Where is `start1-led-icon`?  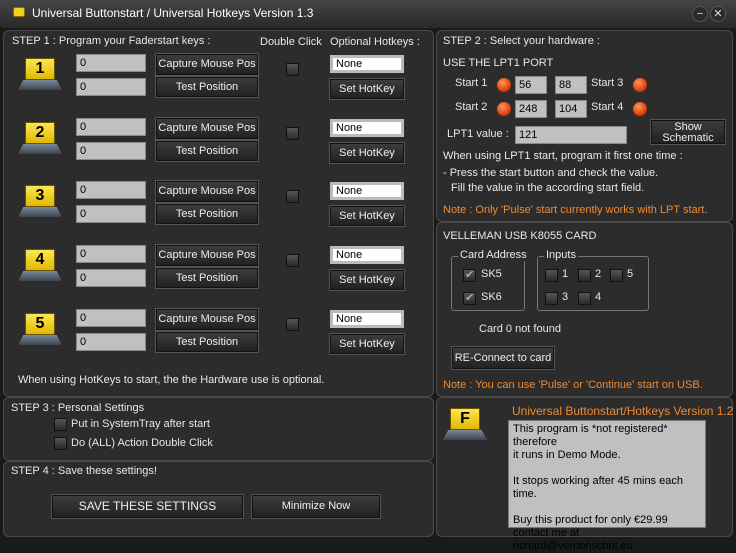 start1-led-icon is located at coordinates (504, 85).